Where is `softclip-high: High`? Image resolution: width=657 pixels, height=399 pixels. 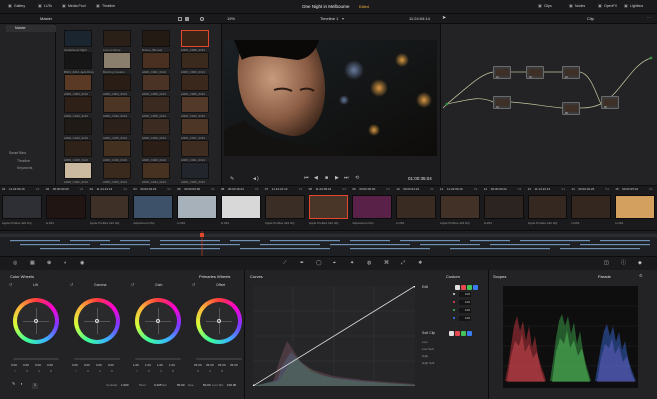 softclip-high: High is located at coordinates (425, 356).